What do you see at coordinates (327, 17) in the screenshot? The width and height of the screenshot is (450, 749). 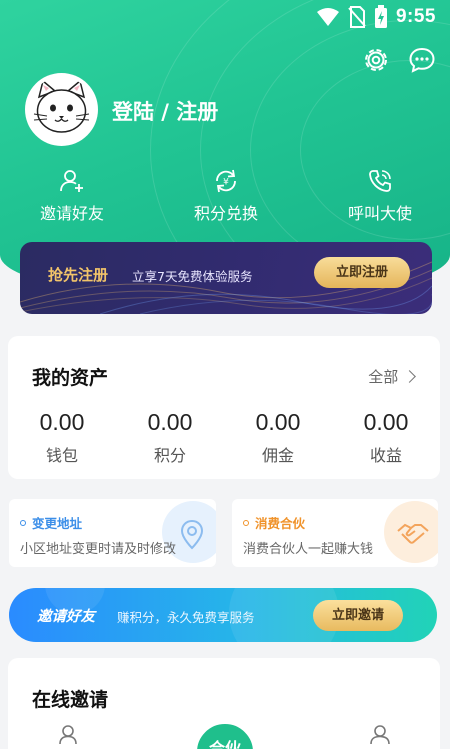 I see `wifi-icon` at bounding box center [327, 17].